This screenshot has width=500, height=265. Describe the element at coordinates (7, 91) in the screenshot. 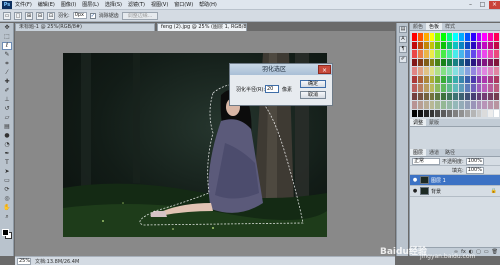

I see `brush-tool-icon: ✐` at that location.